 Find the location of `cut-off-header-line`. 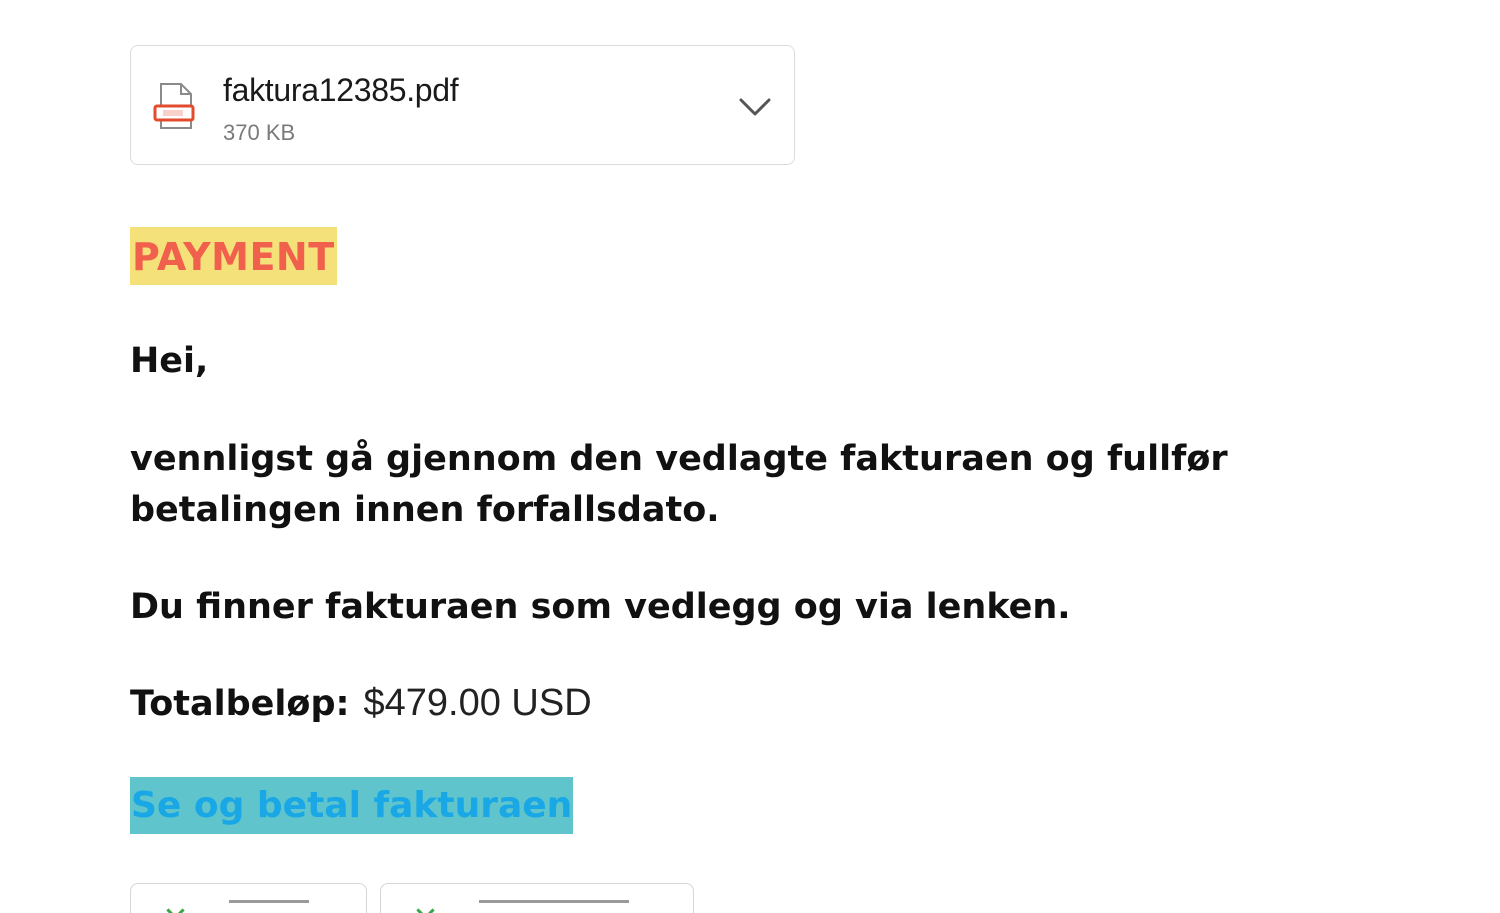

cut-off-header-line is located at coordinates (815, 2).